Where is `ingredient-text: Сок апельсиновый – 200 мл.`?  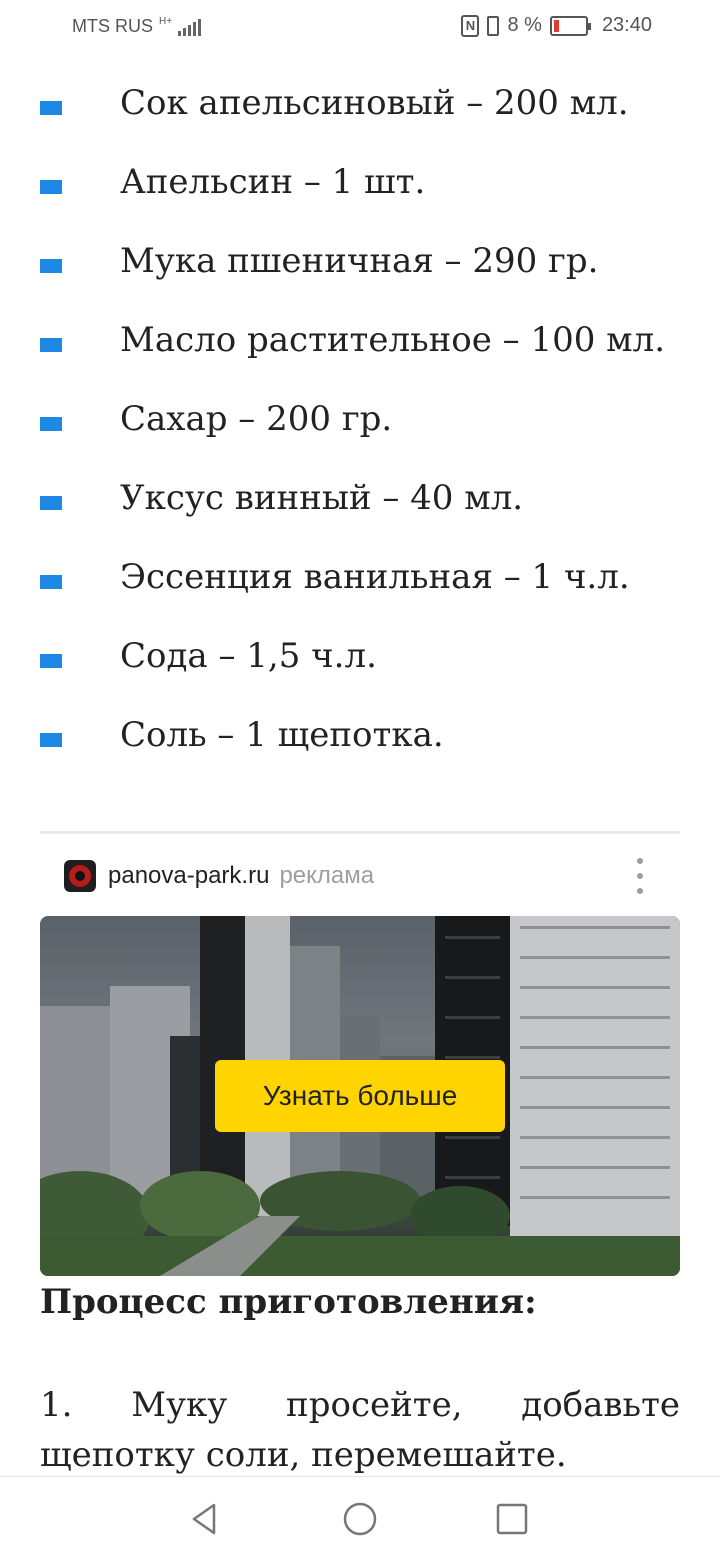 ingredient-text: Сок апельсиновый – 200 мл. is located at coordinates (374, 103).